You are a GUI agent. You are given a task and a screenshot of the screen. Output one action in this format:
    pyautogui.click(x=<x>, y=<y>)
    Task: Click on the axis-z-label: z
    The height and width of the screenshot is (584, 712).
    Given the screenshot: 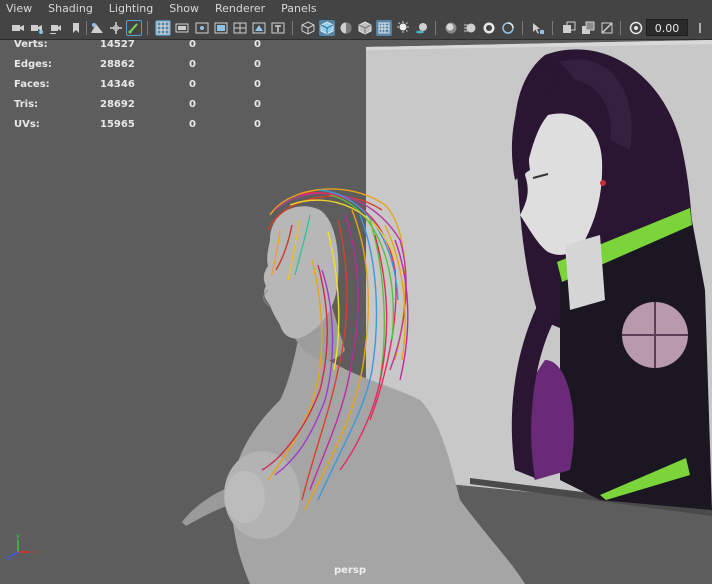 What is the action you would take?
    pyautogui.click(x=9, y=558)
    